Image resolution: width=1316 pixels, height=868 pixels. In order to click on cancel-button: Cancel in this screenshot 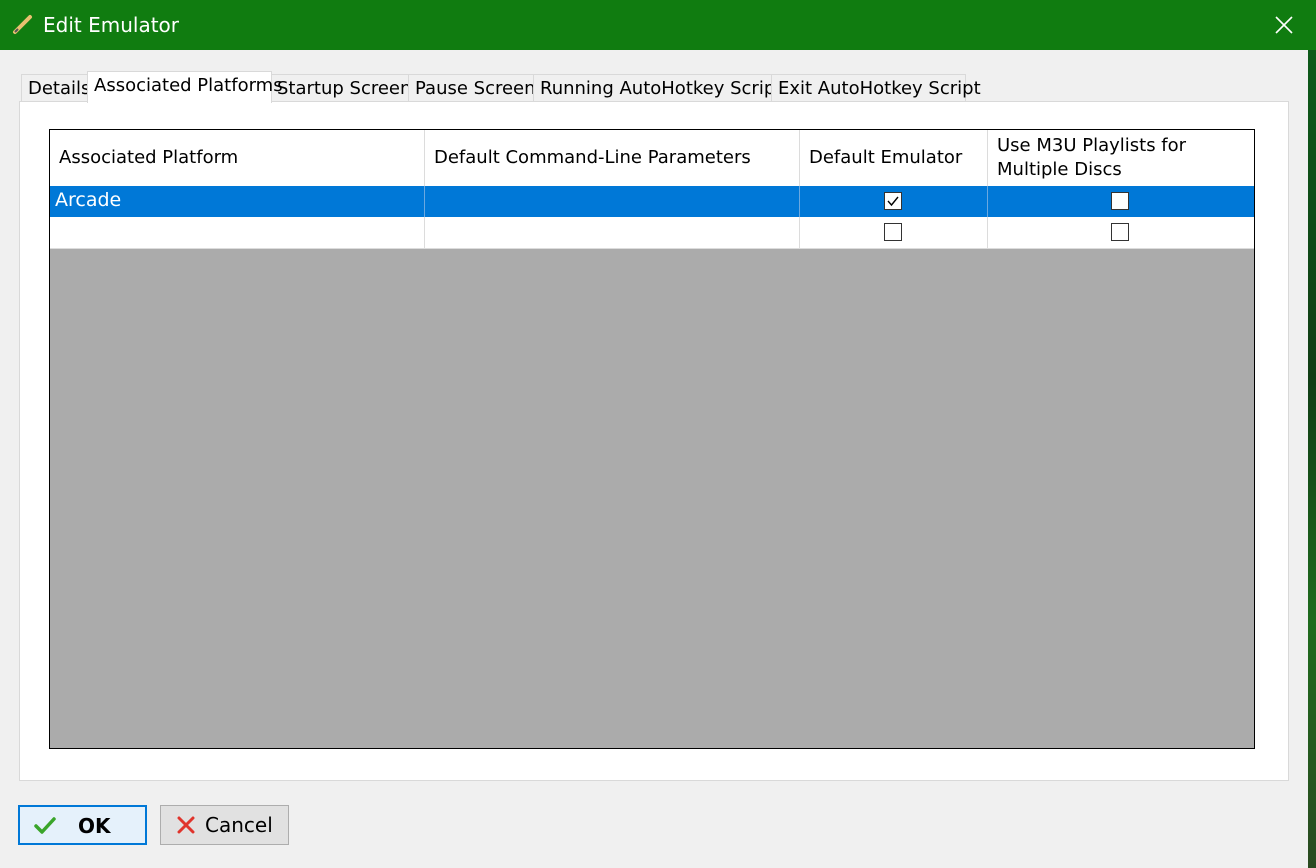, I will do `click(224, 825)`.